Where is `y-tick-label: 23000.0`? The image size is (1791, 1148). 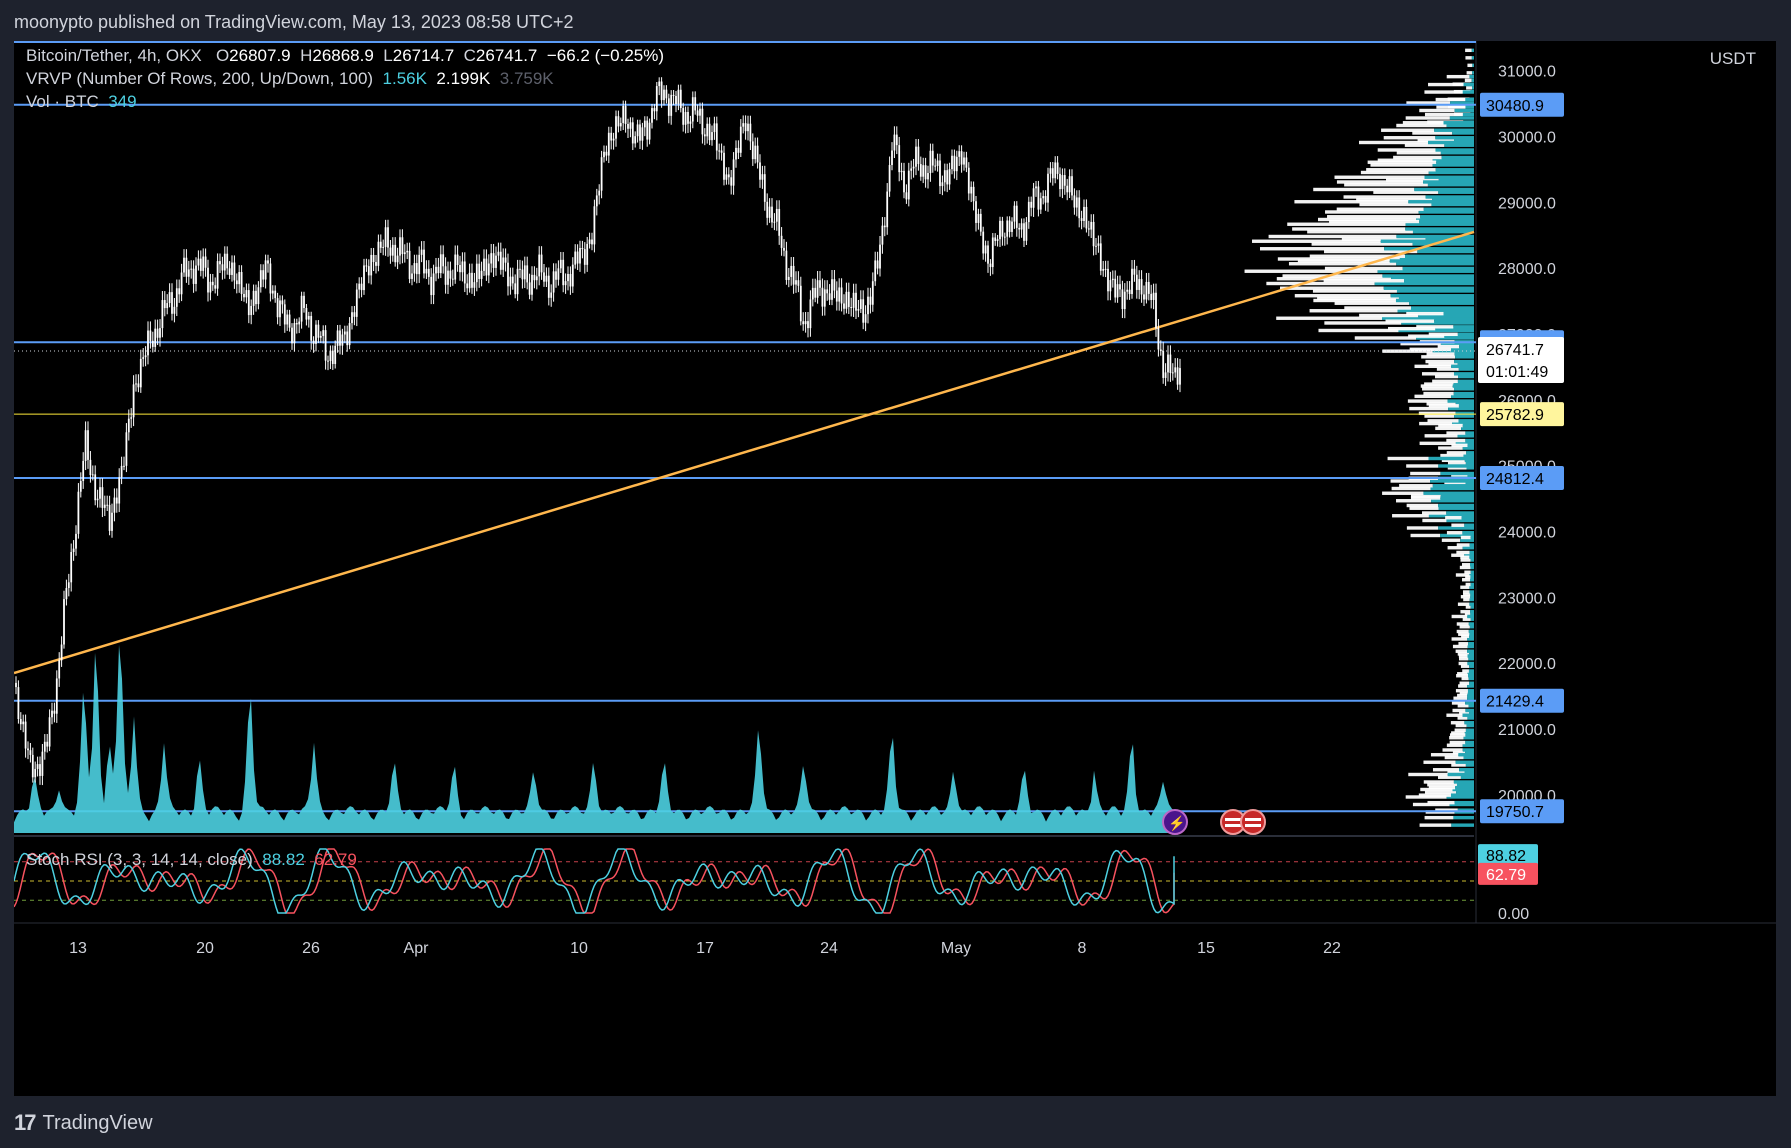
y-tick-label: 23000.0 is located at coordinates (1527, 598).